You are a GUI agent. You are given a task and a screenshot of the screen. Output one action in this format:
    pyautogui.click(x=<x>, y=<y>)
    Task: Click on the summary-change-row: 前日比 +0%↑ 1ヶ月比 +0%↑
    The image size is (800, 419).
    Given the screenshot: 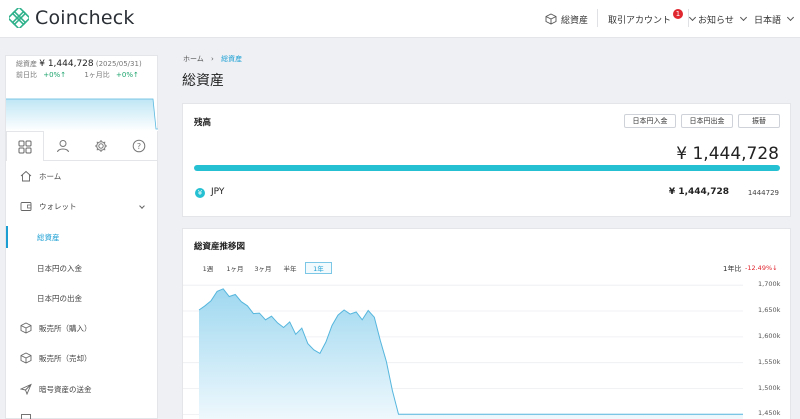 What is the action you would take?
    pyautogui.click(x=77, y=75)
    